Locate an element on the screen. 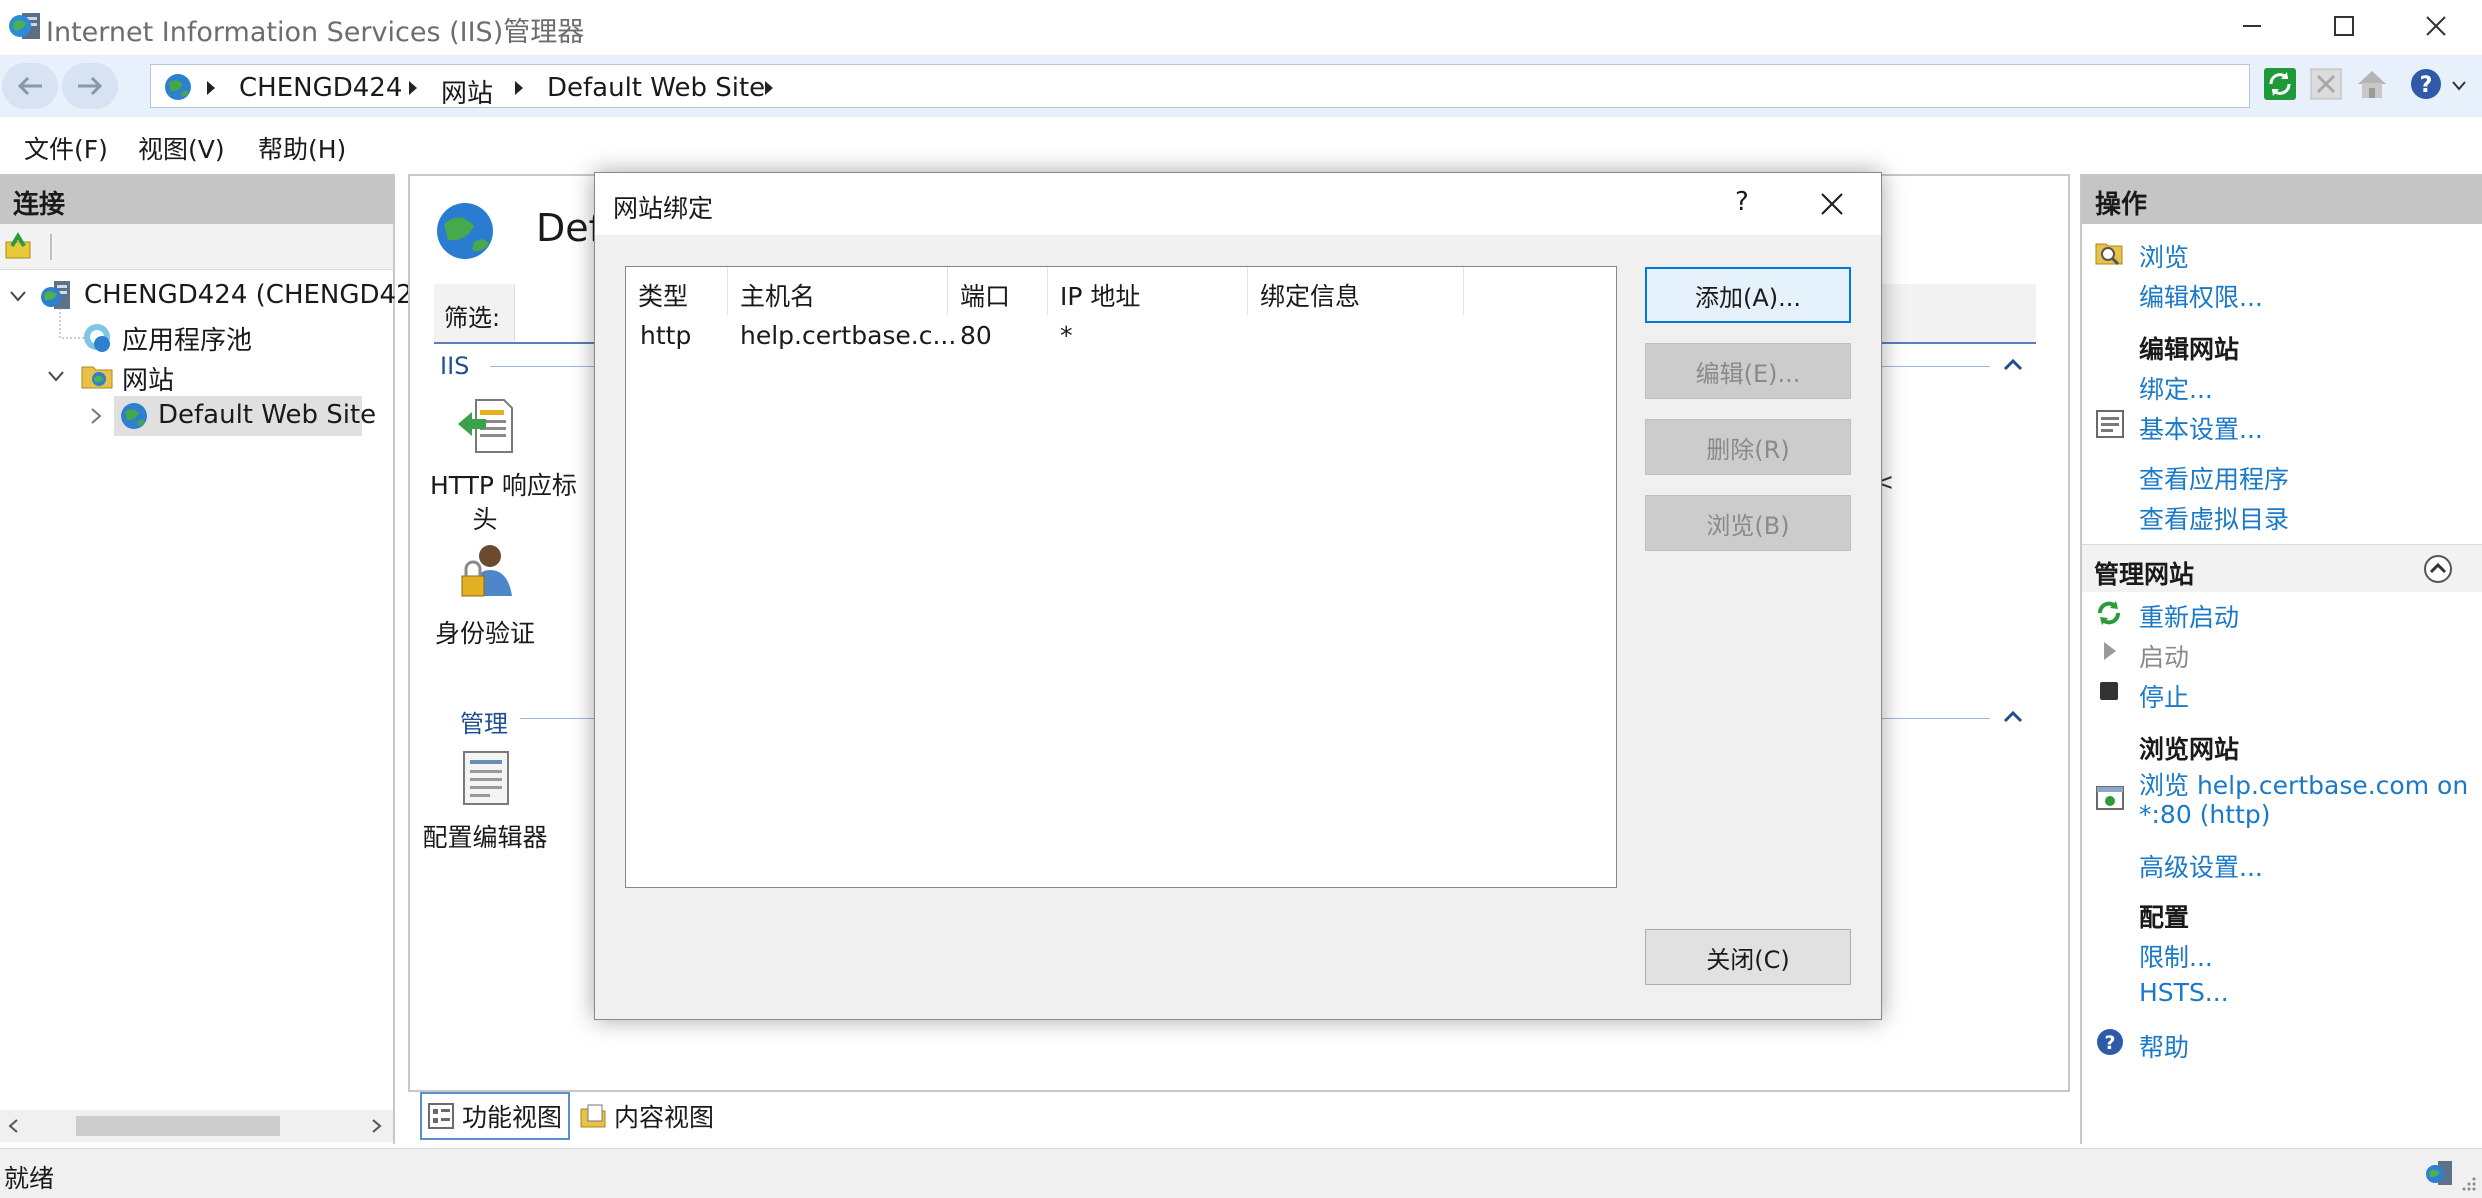 This screenshot has width=2482, height=1198. tab-content-view: 内容视图 is located at coordinates (649, 1116).